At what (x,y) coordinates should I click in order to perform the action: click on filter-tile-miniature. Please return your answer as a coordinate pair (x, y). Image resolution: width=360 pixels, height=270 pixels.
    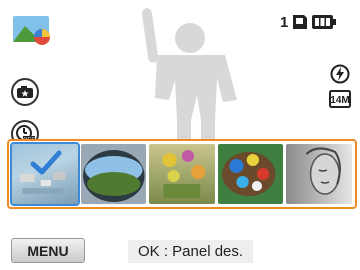
    Looking at the image, I should click on (45, 174).